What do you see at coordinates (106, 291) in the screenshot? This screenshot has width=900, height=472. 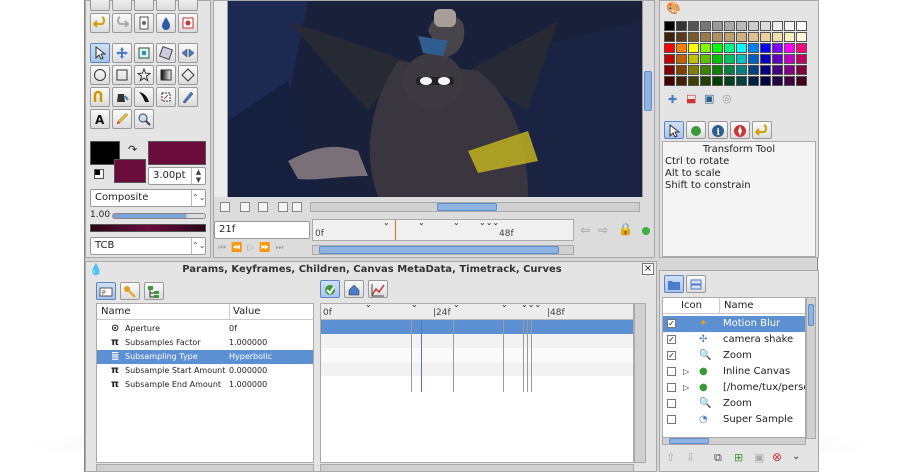 I see `tab-params: P` at bounding box center [106, 291].